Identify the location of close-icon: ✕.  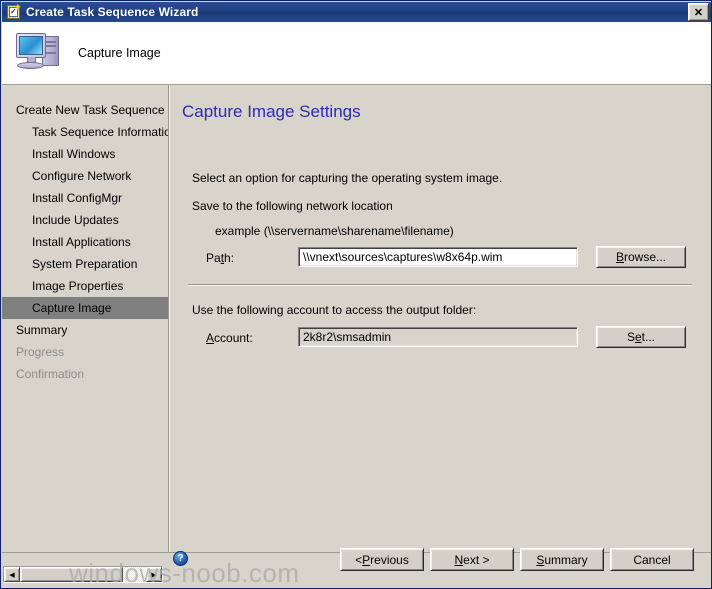
(698, 12).